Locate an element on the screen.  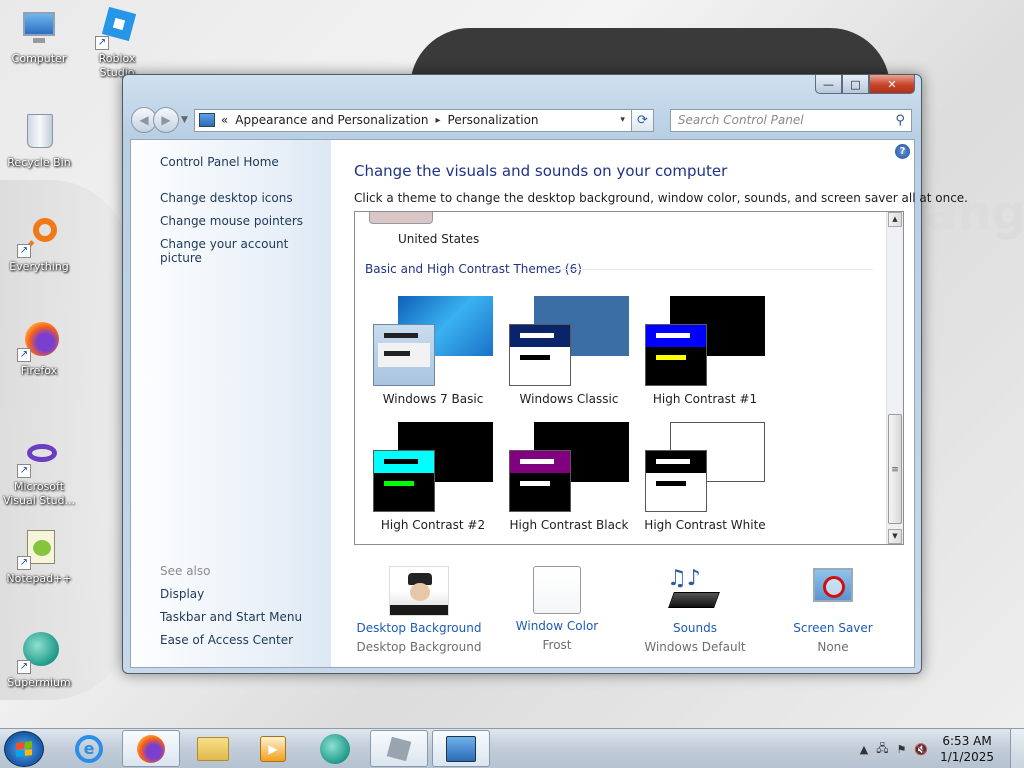
theme-label-united-states: United States is located at coordinates (438, 239).